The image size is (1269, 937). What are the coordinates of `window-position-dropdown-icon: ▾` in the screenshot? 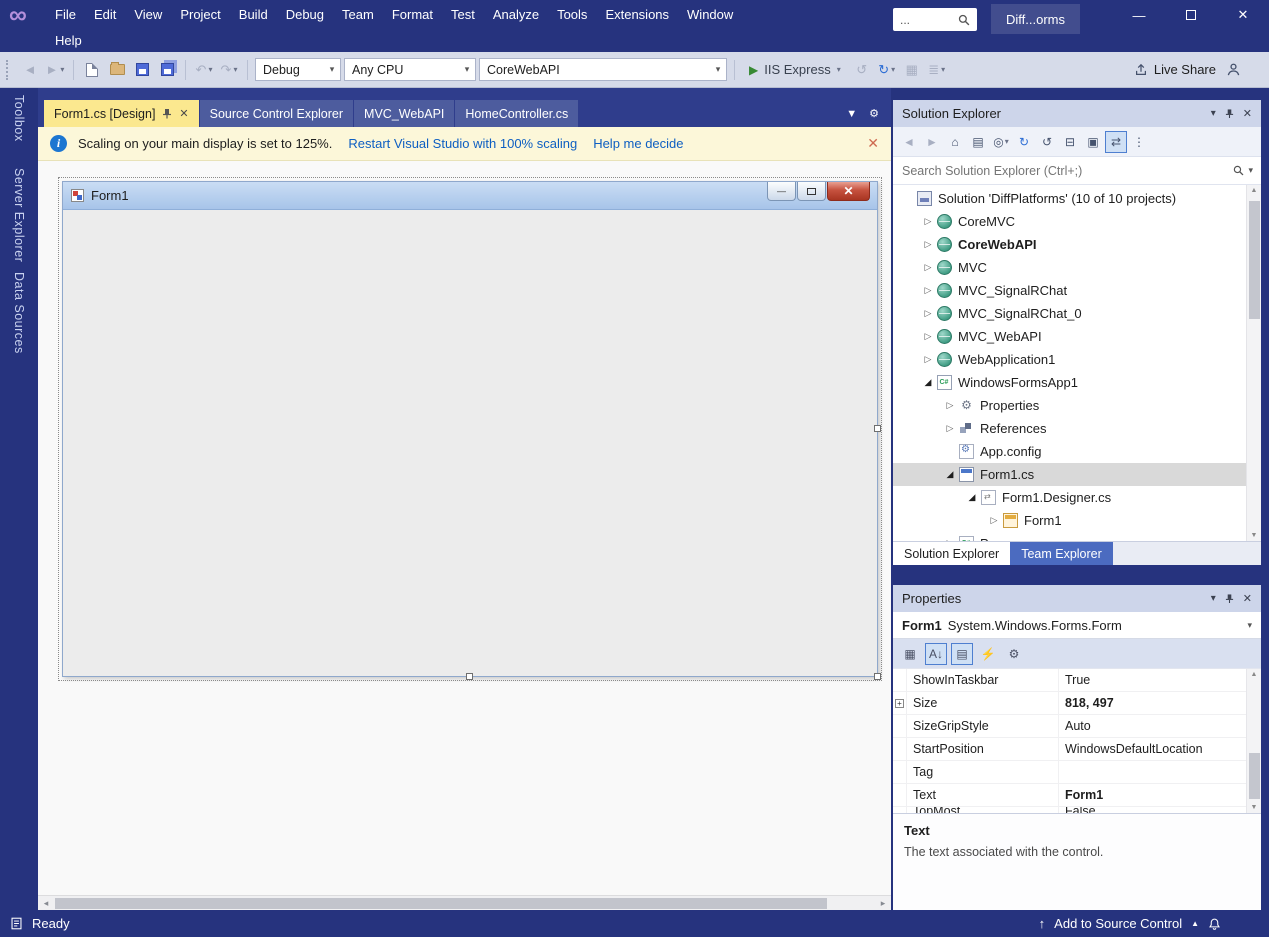 It's located at (1213, 598).